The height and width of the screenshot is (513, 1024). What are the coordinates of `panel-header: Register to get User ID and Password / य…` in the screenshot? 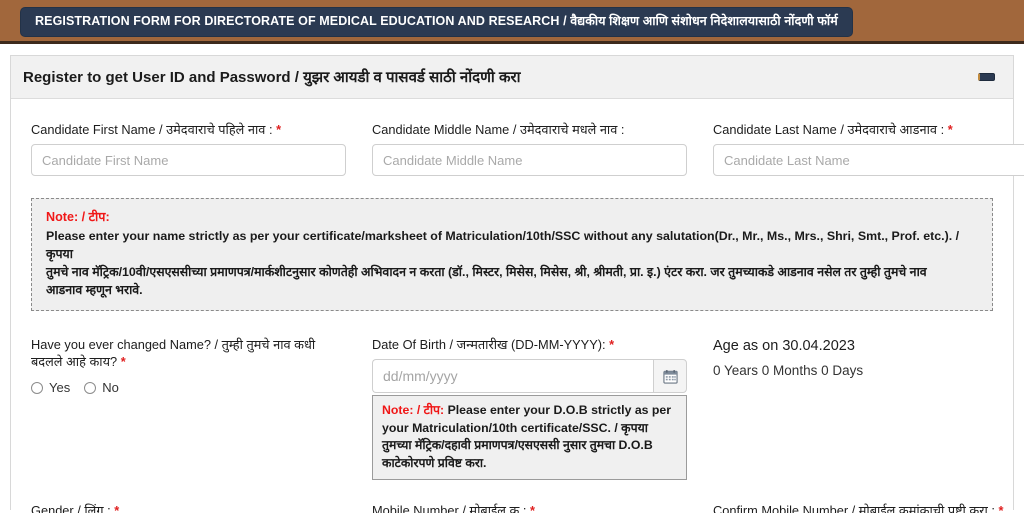 It's located at (512, 77).